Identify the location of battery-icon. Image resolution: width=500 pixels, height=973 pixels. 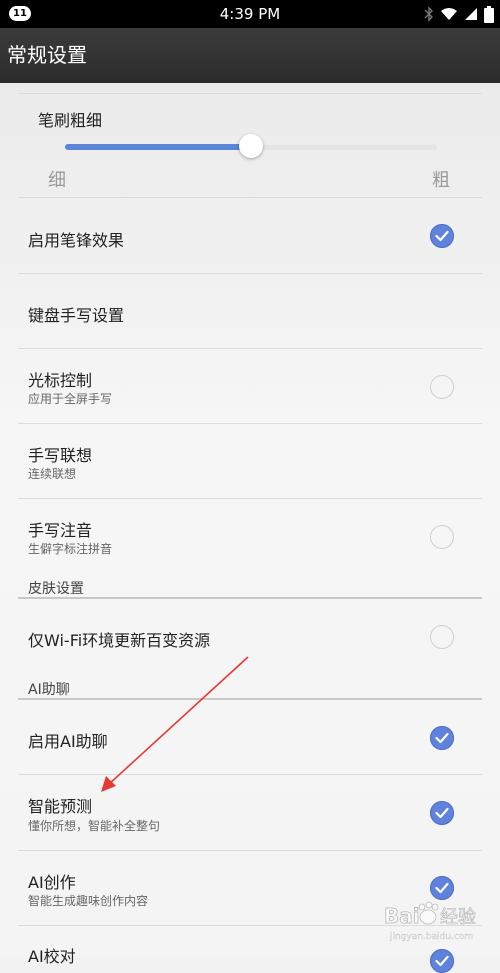
(489, 14).